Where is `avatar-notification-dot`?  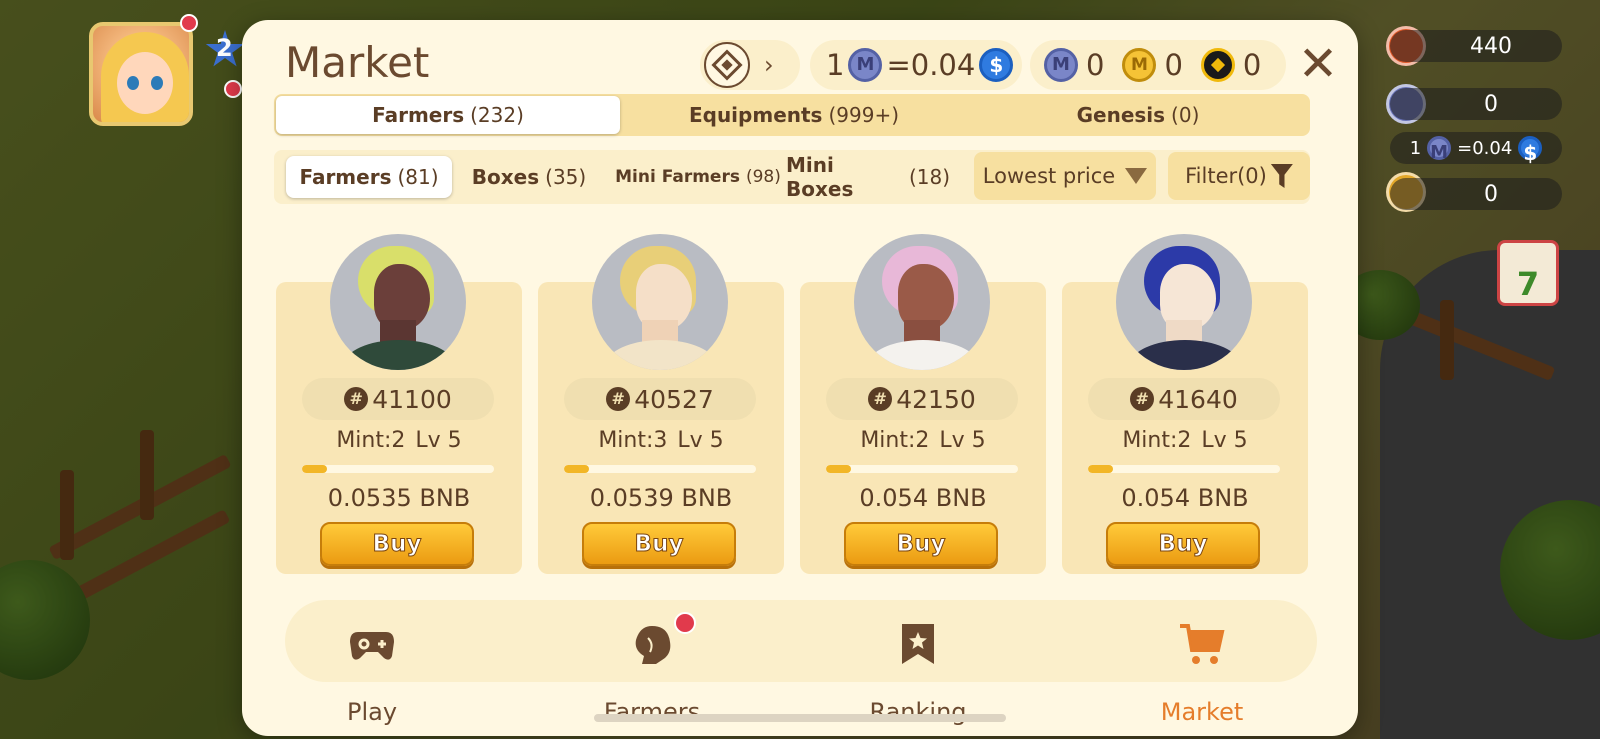
avatar-notification-dot is located at coordinates (189, 23).